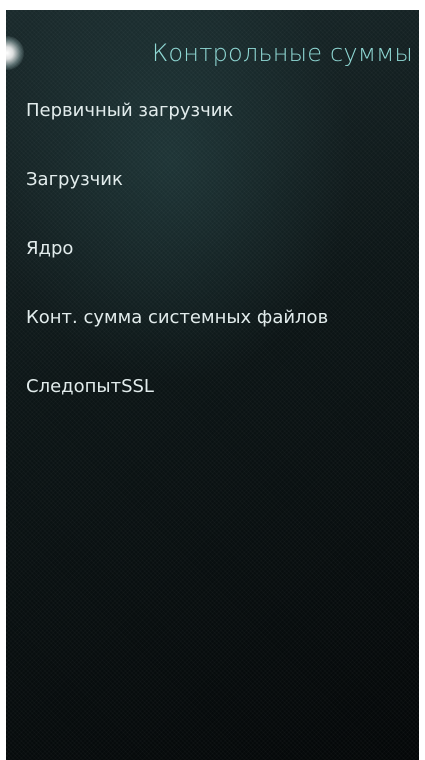 The width and height of the screenshot is (425, 760). Describe the element at coordinates (212, 110) in the screenshot. I see `menu-item-primary-bootloader: Первичный загрузчик` at that location.